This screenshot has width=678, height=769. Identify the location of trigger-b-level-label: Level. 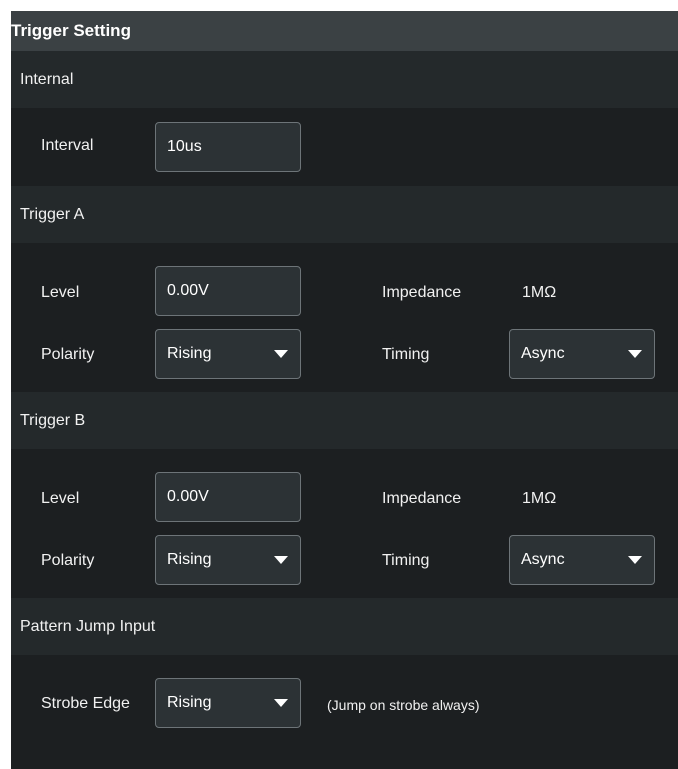
(60, 498).